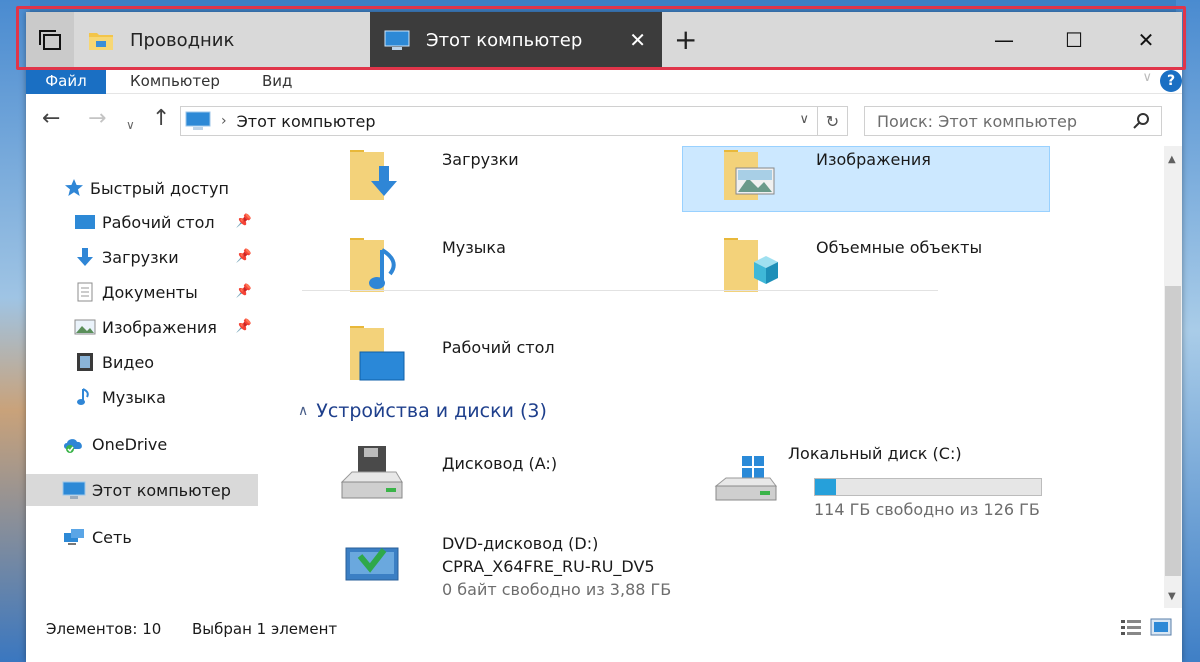 This screenshot has height=662, width=1200. I want to click on sidebar-item-documents: Документы 📌, so click(142, 292).